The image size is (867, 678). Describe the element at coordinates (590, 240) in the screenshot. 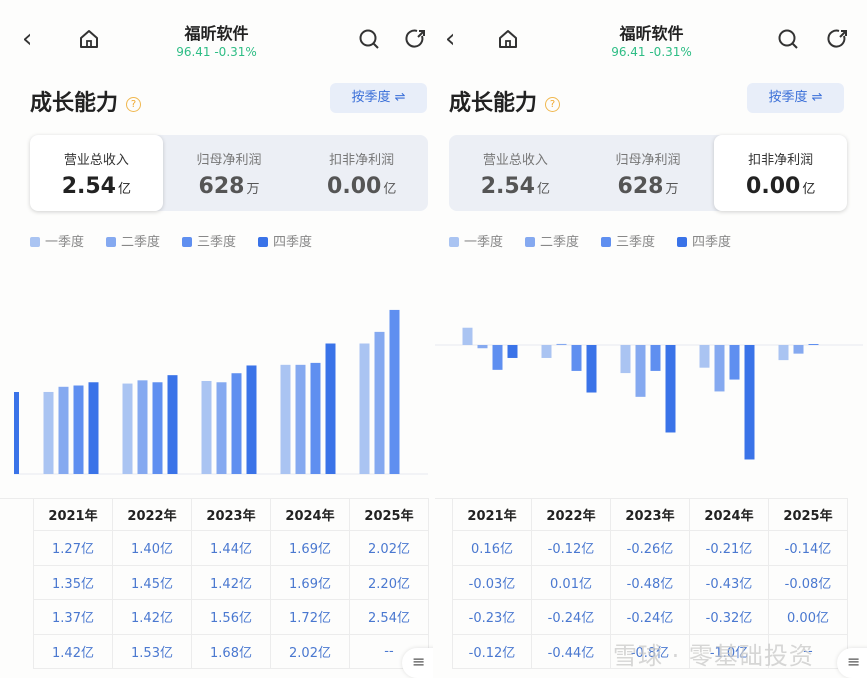

I see `chart-legend: 一季度 二季度 三季度 四季度` at that location.